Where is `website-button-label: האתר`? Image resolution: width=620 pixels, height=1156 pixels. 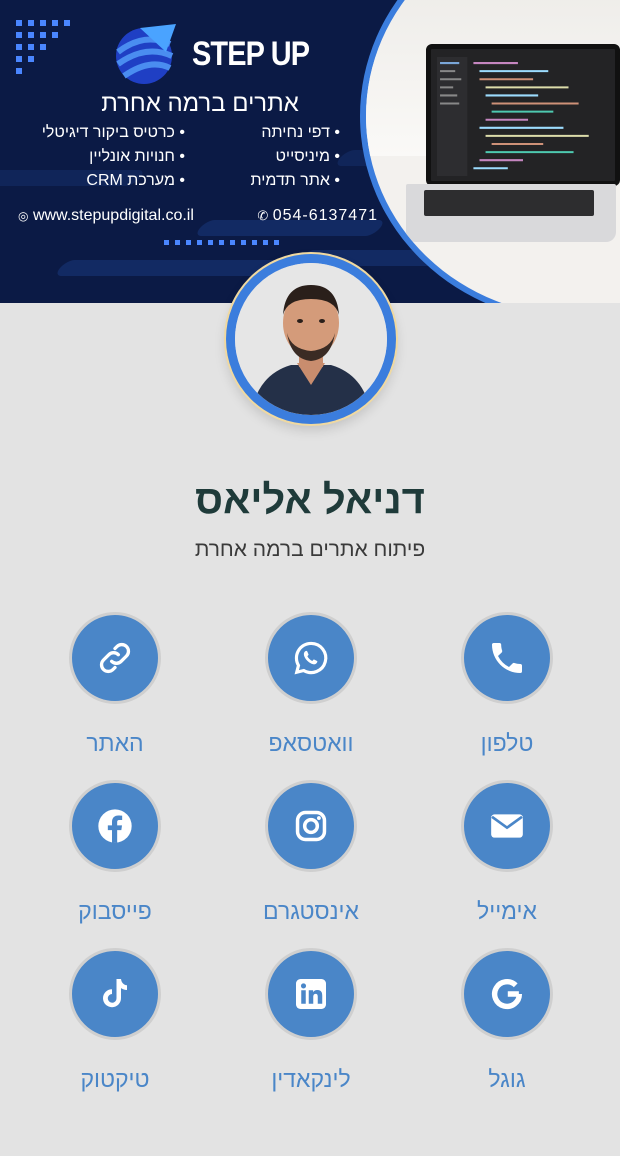
website-button-label: האתר is located at coordinates (115, 743).